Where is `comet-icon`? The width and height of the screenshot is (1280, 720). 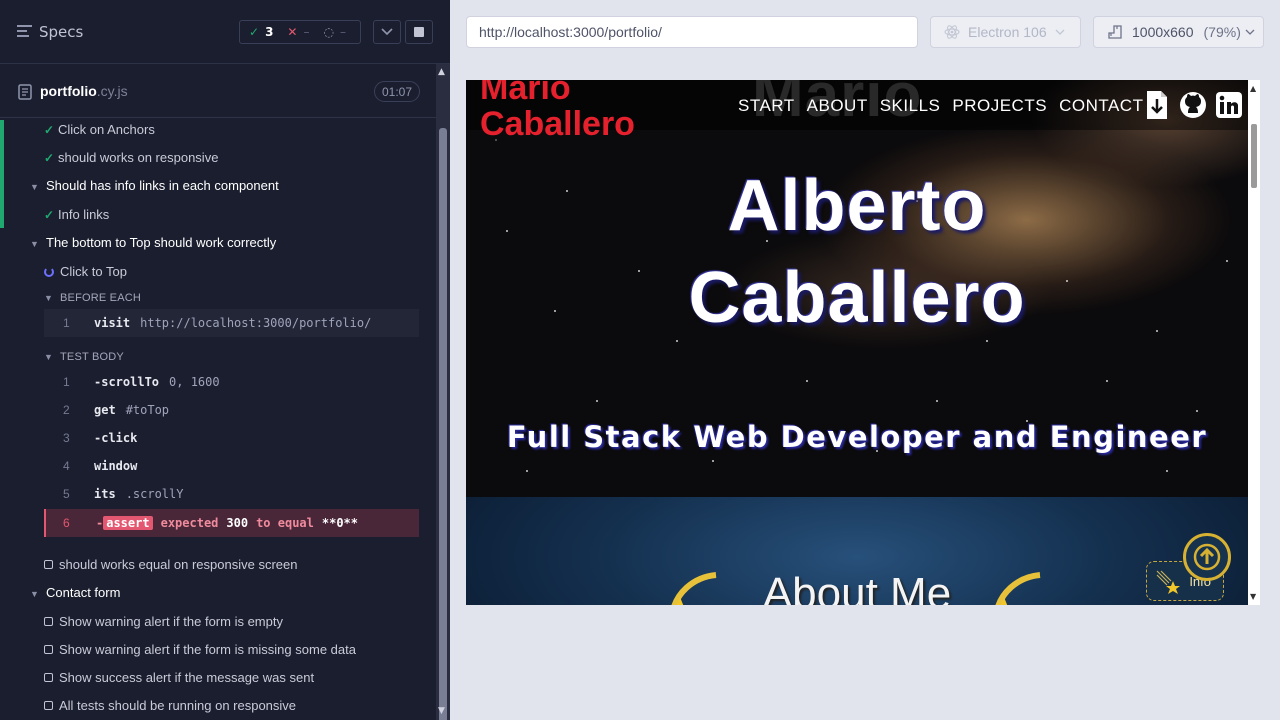 comet-icon is located at coordinates (1018, 588).